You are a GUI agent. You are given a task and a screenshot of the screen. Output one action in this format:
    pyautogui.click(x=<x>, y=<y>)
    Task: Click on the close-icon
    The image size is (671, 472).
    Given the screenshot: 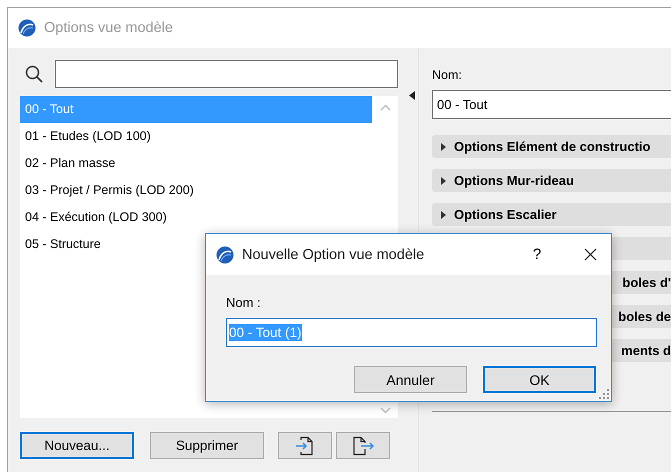 What is the action you would take?
    pyautogui.click(x=590, y=254)
    